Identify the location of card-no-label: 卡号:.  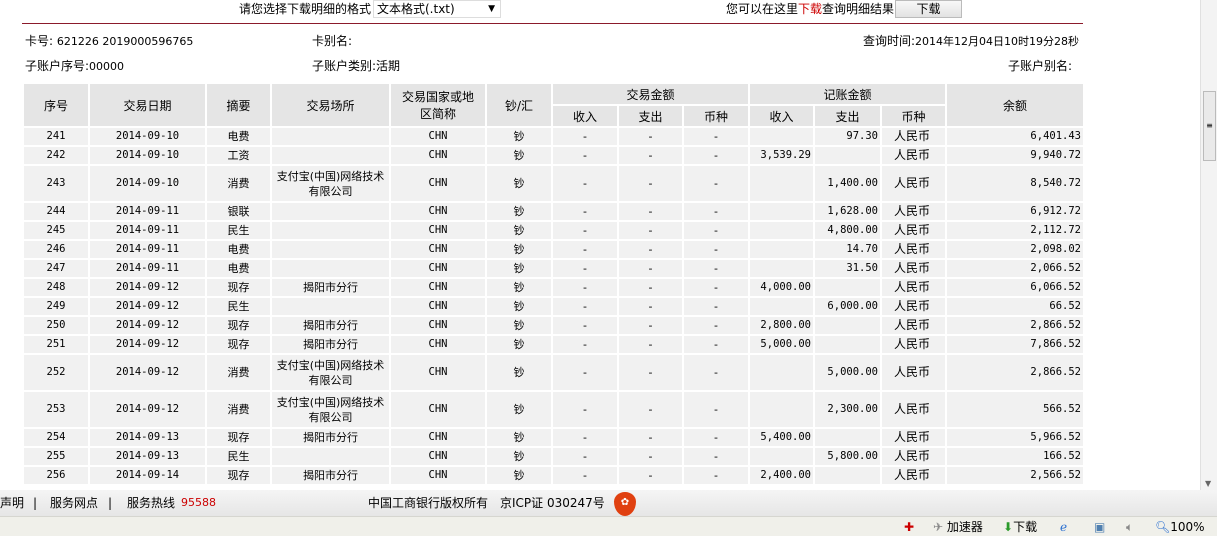
(39, 41).